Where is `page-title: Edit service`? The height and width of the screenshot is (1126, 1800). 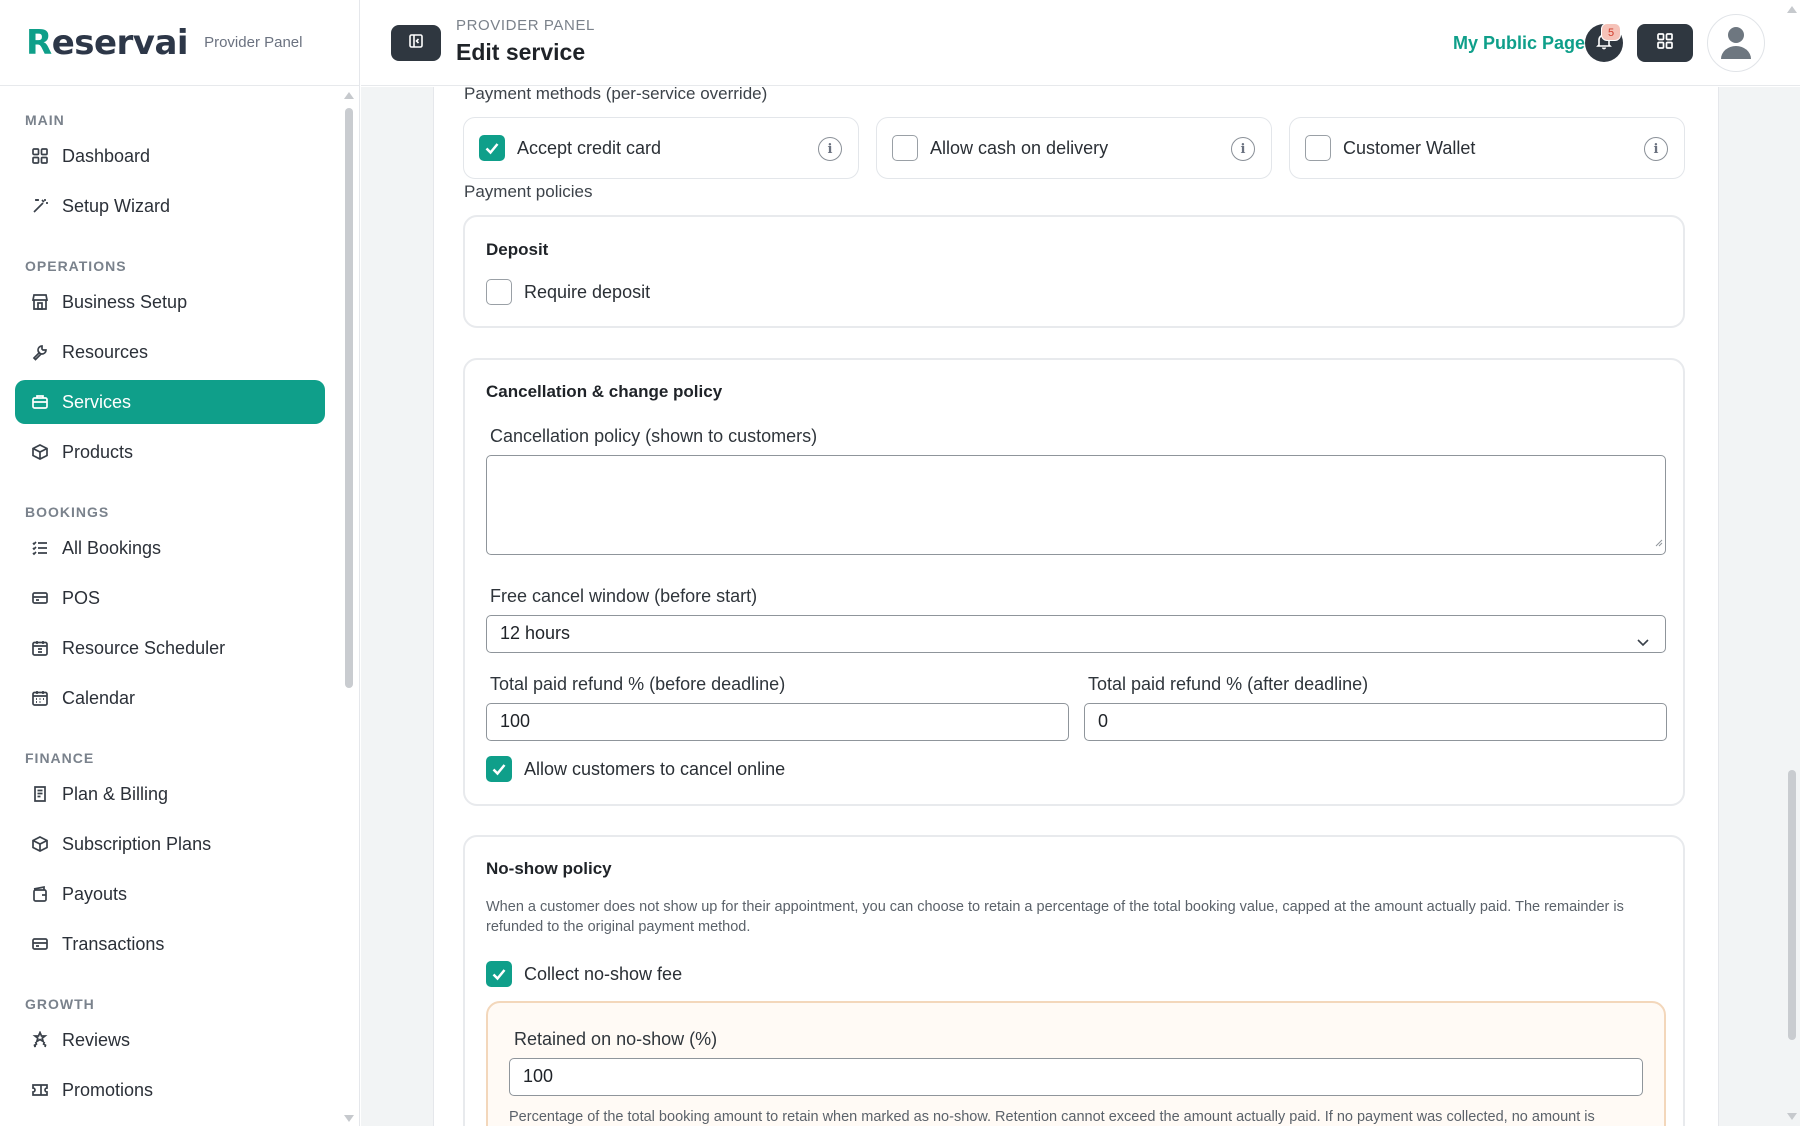 page-title: Edit service is located at coordinates (521, 52).